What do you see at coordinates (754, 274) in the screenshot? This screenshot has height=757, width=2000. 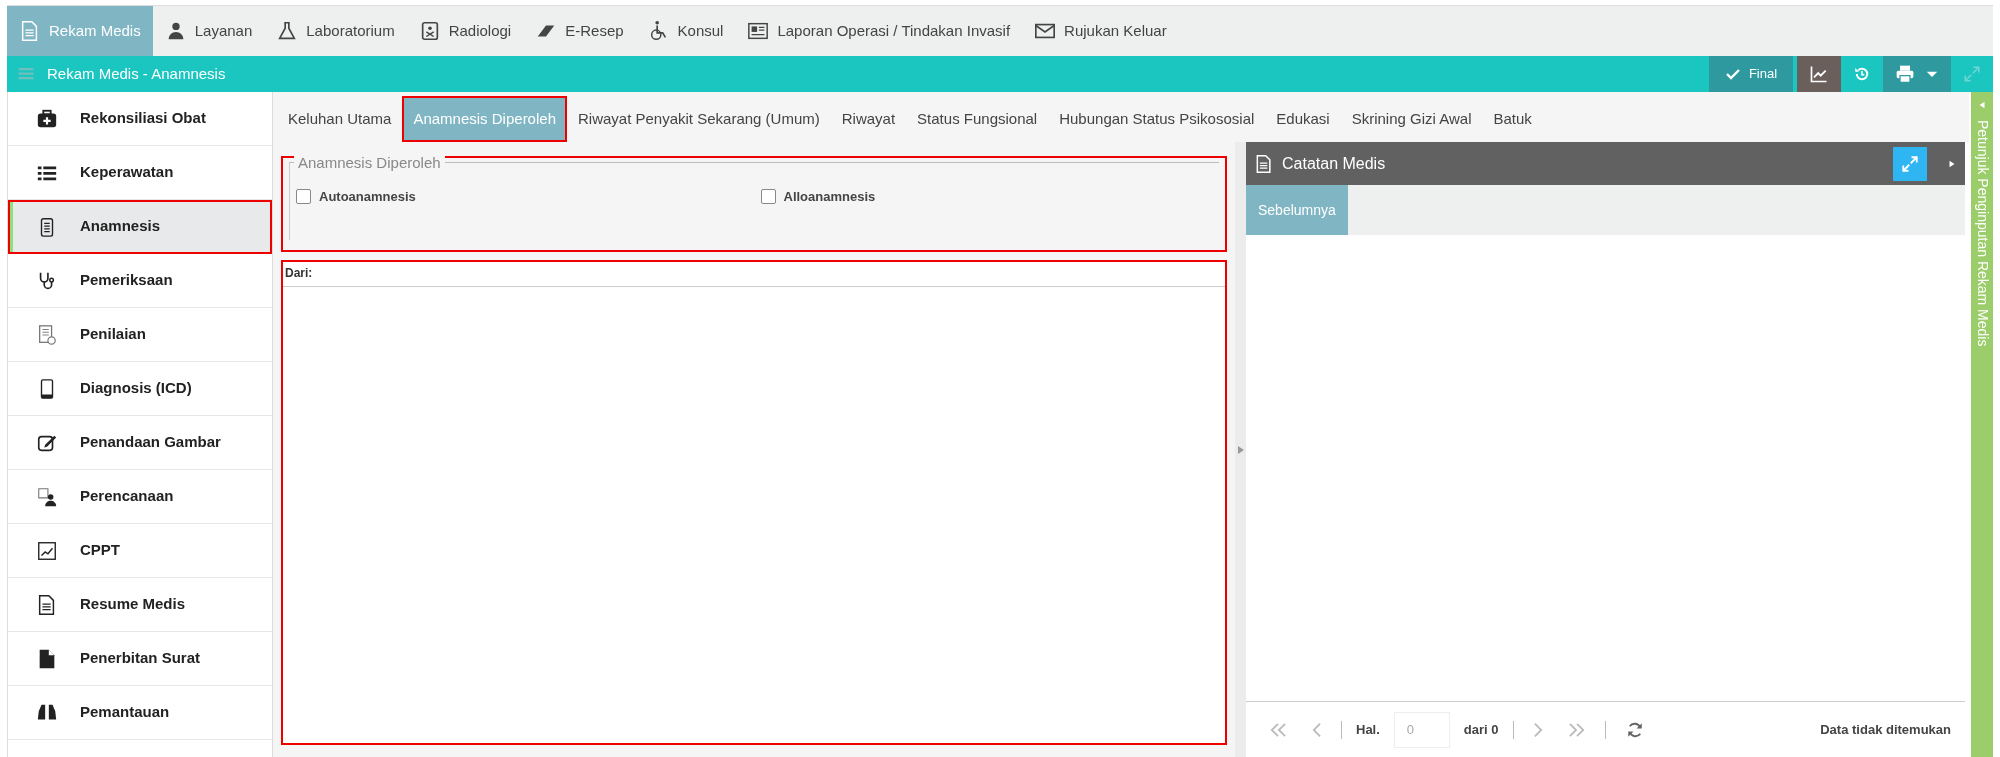 I see `field-label: Dari:` at bounding box center [754, 274].